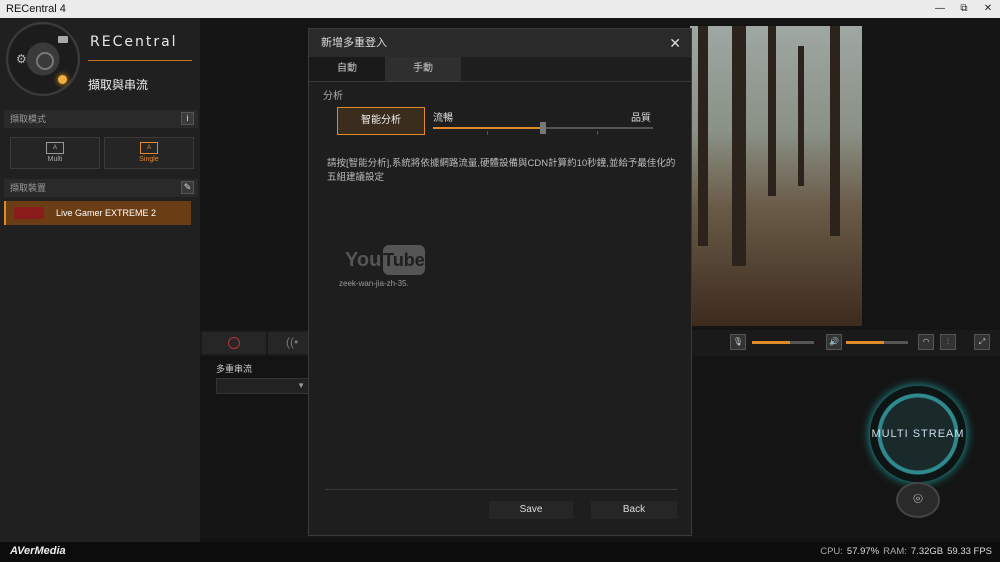 The width and height of the screenshot is (1000, 562). I want to click on restore-button: ⧉, so click(964, 9).